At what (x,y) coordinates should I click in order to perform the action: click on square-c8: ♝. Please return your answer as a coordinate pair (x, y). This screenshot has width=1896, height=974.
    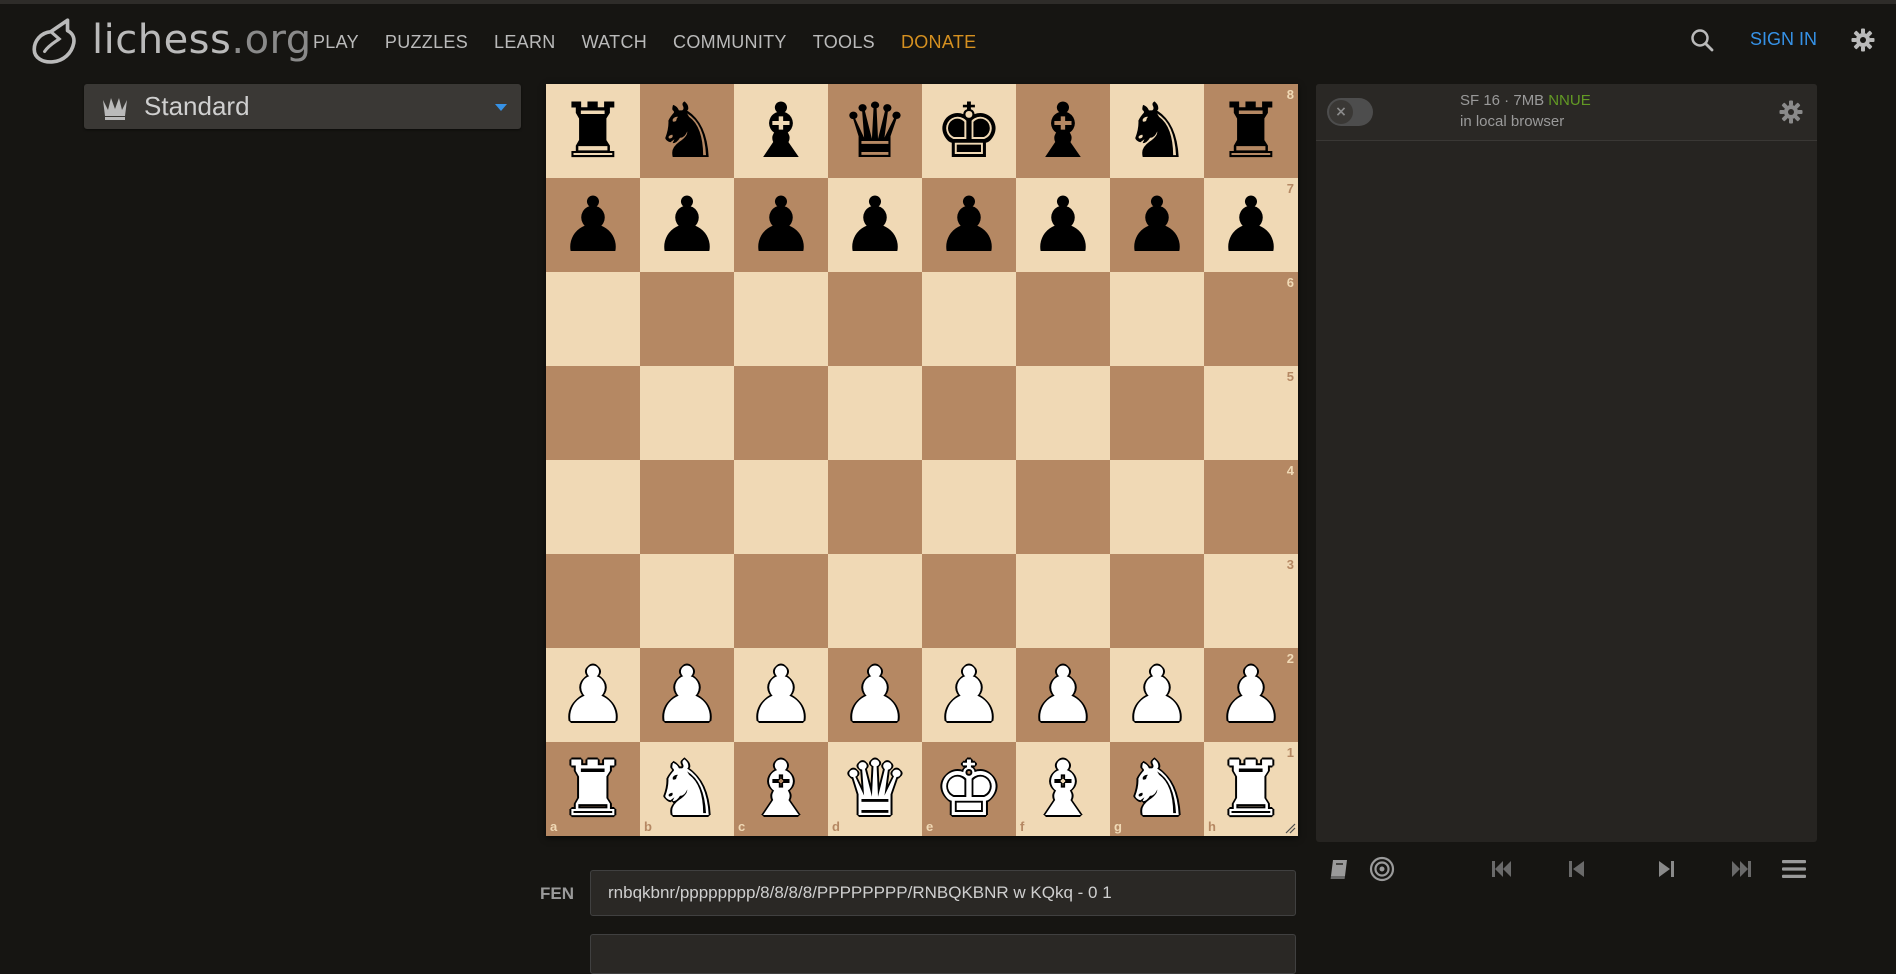
    Looking at the image, I should click on (781, 131).